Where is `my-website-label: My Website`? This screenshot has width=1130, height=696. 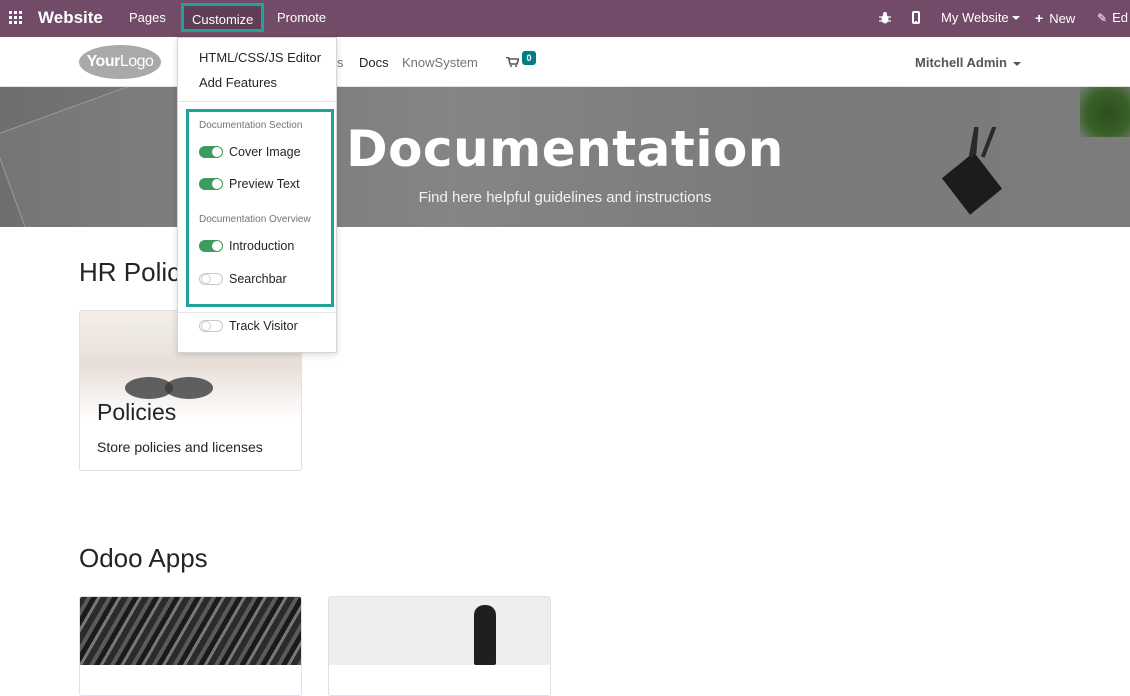
my-website-label: My Website is located at coordinates (975, 17).